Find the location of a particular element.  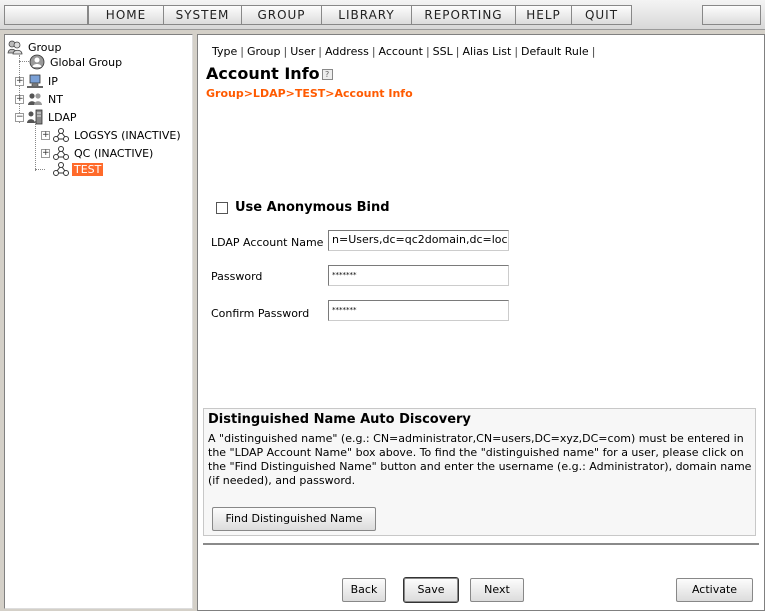

tree-node-ldap: LDAP is located at coordinates (53, 117).